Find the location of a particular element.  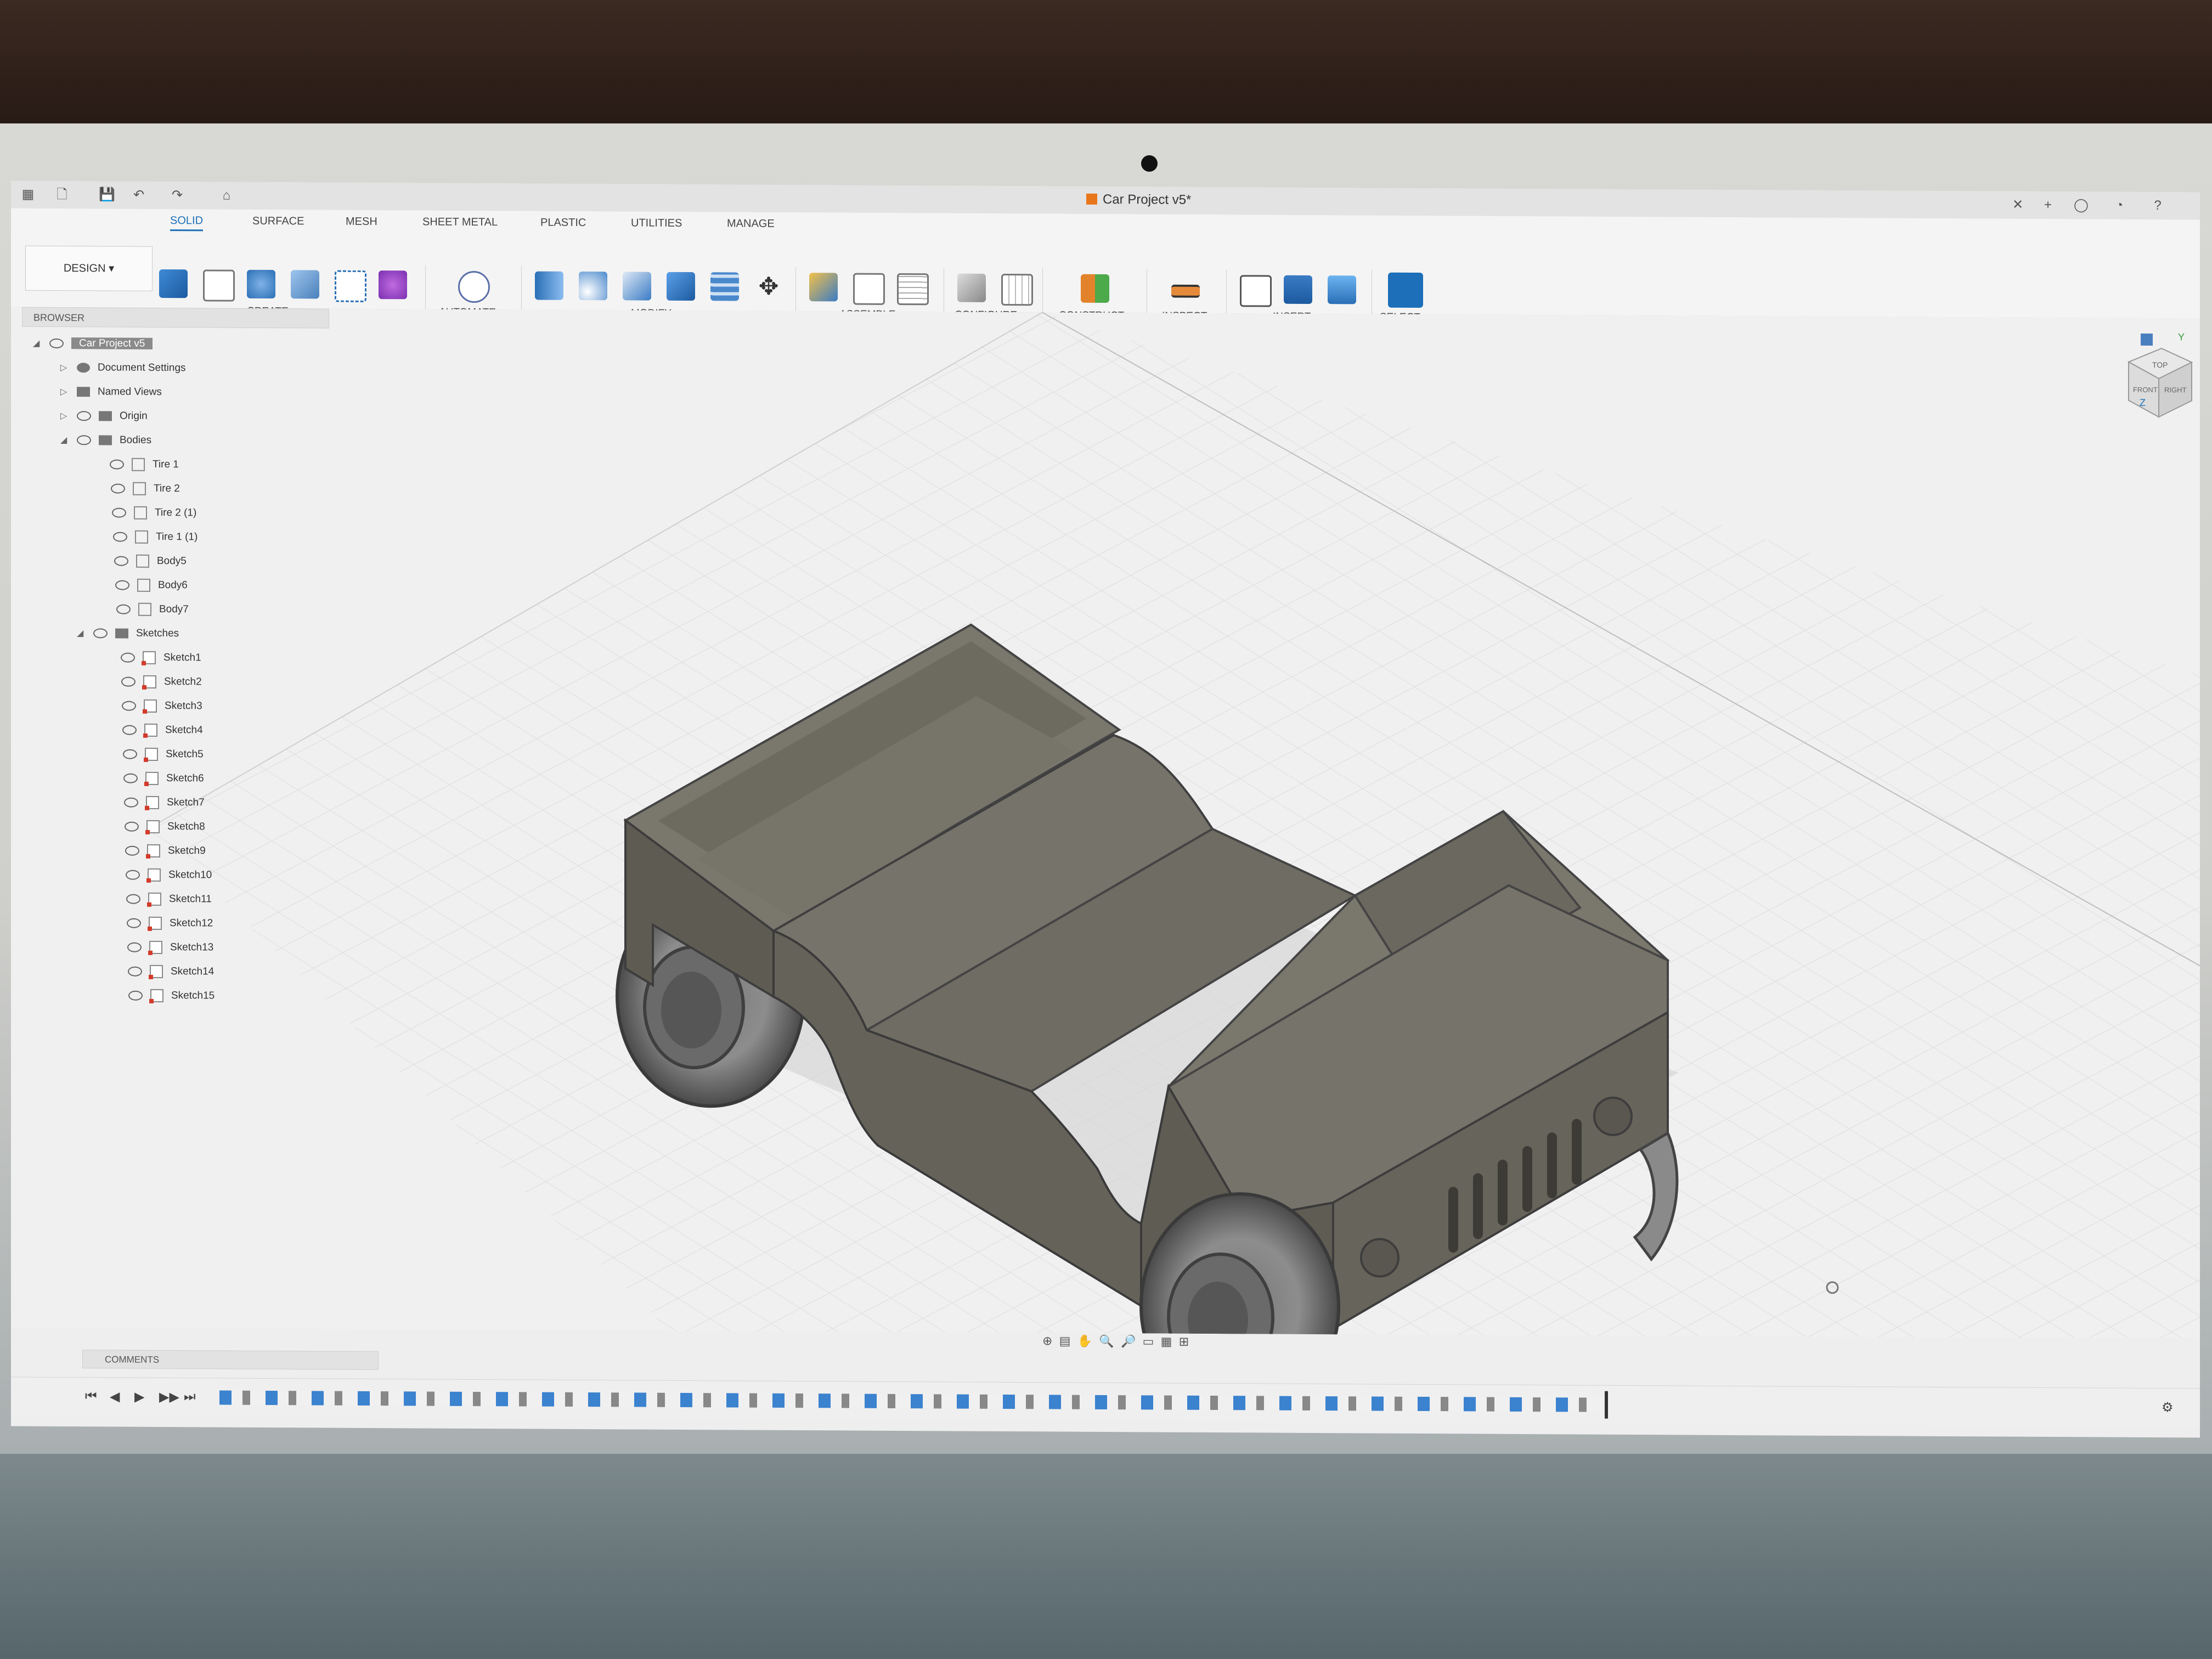

workspace-switcher: DESIGN ▾ is located at coordinates (89, 268).